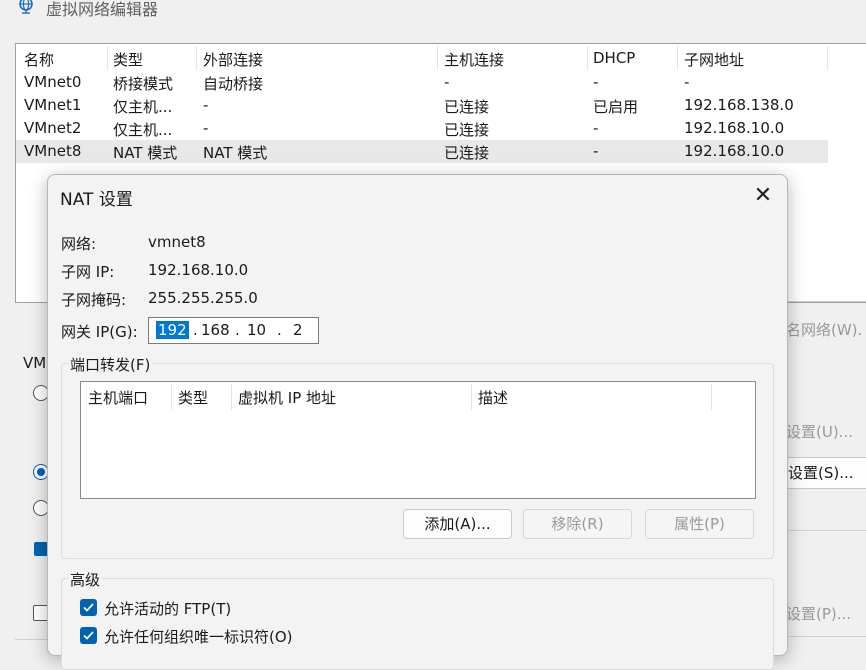  I want to click on gateway-ip-label: 网关 IP(G):, so click(99, 332).